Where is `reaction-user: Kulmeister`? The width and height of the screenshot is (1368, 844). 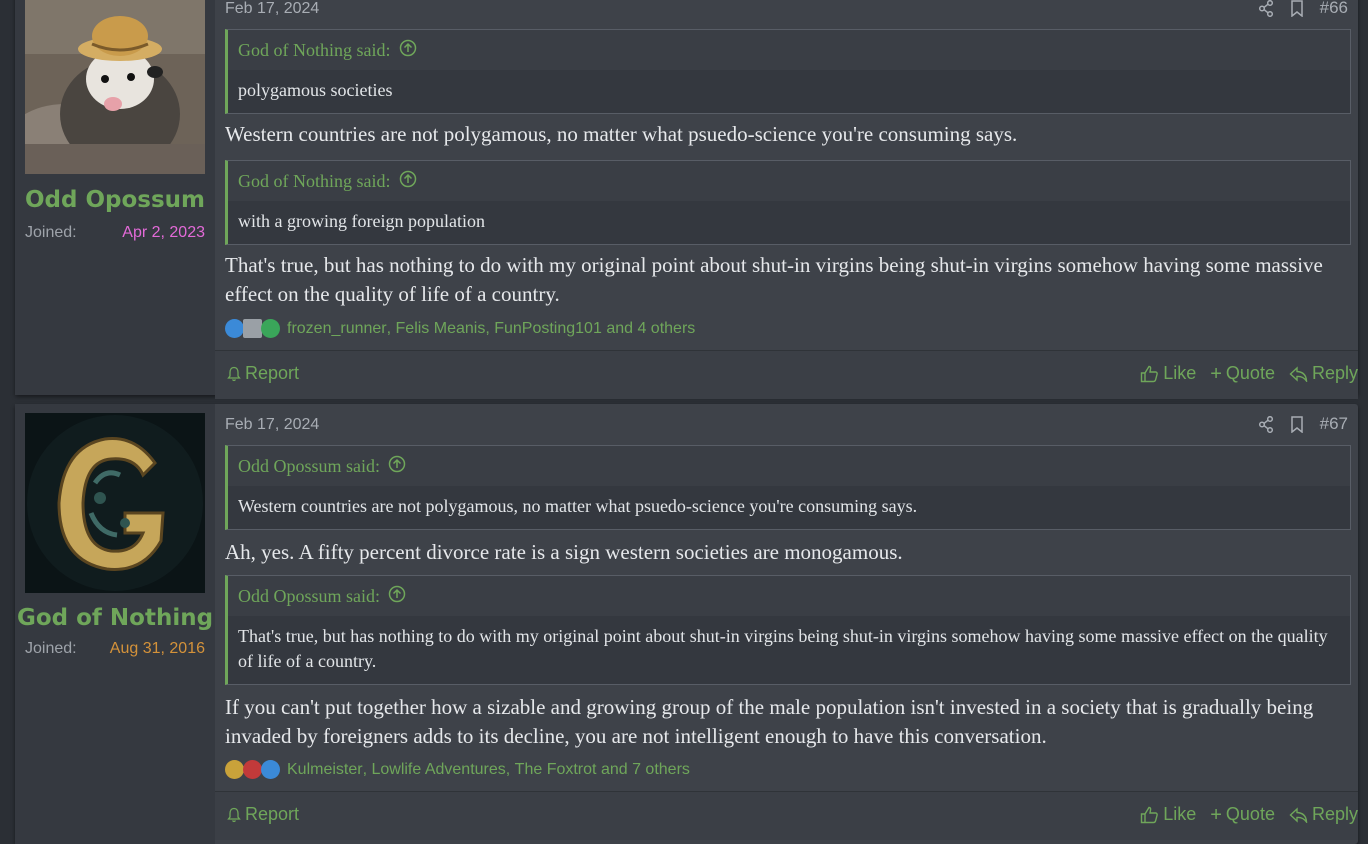
reaction-user: Kulmeister is located at coordinates (325, 770).